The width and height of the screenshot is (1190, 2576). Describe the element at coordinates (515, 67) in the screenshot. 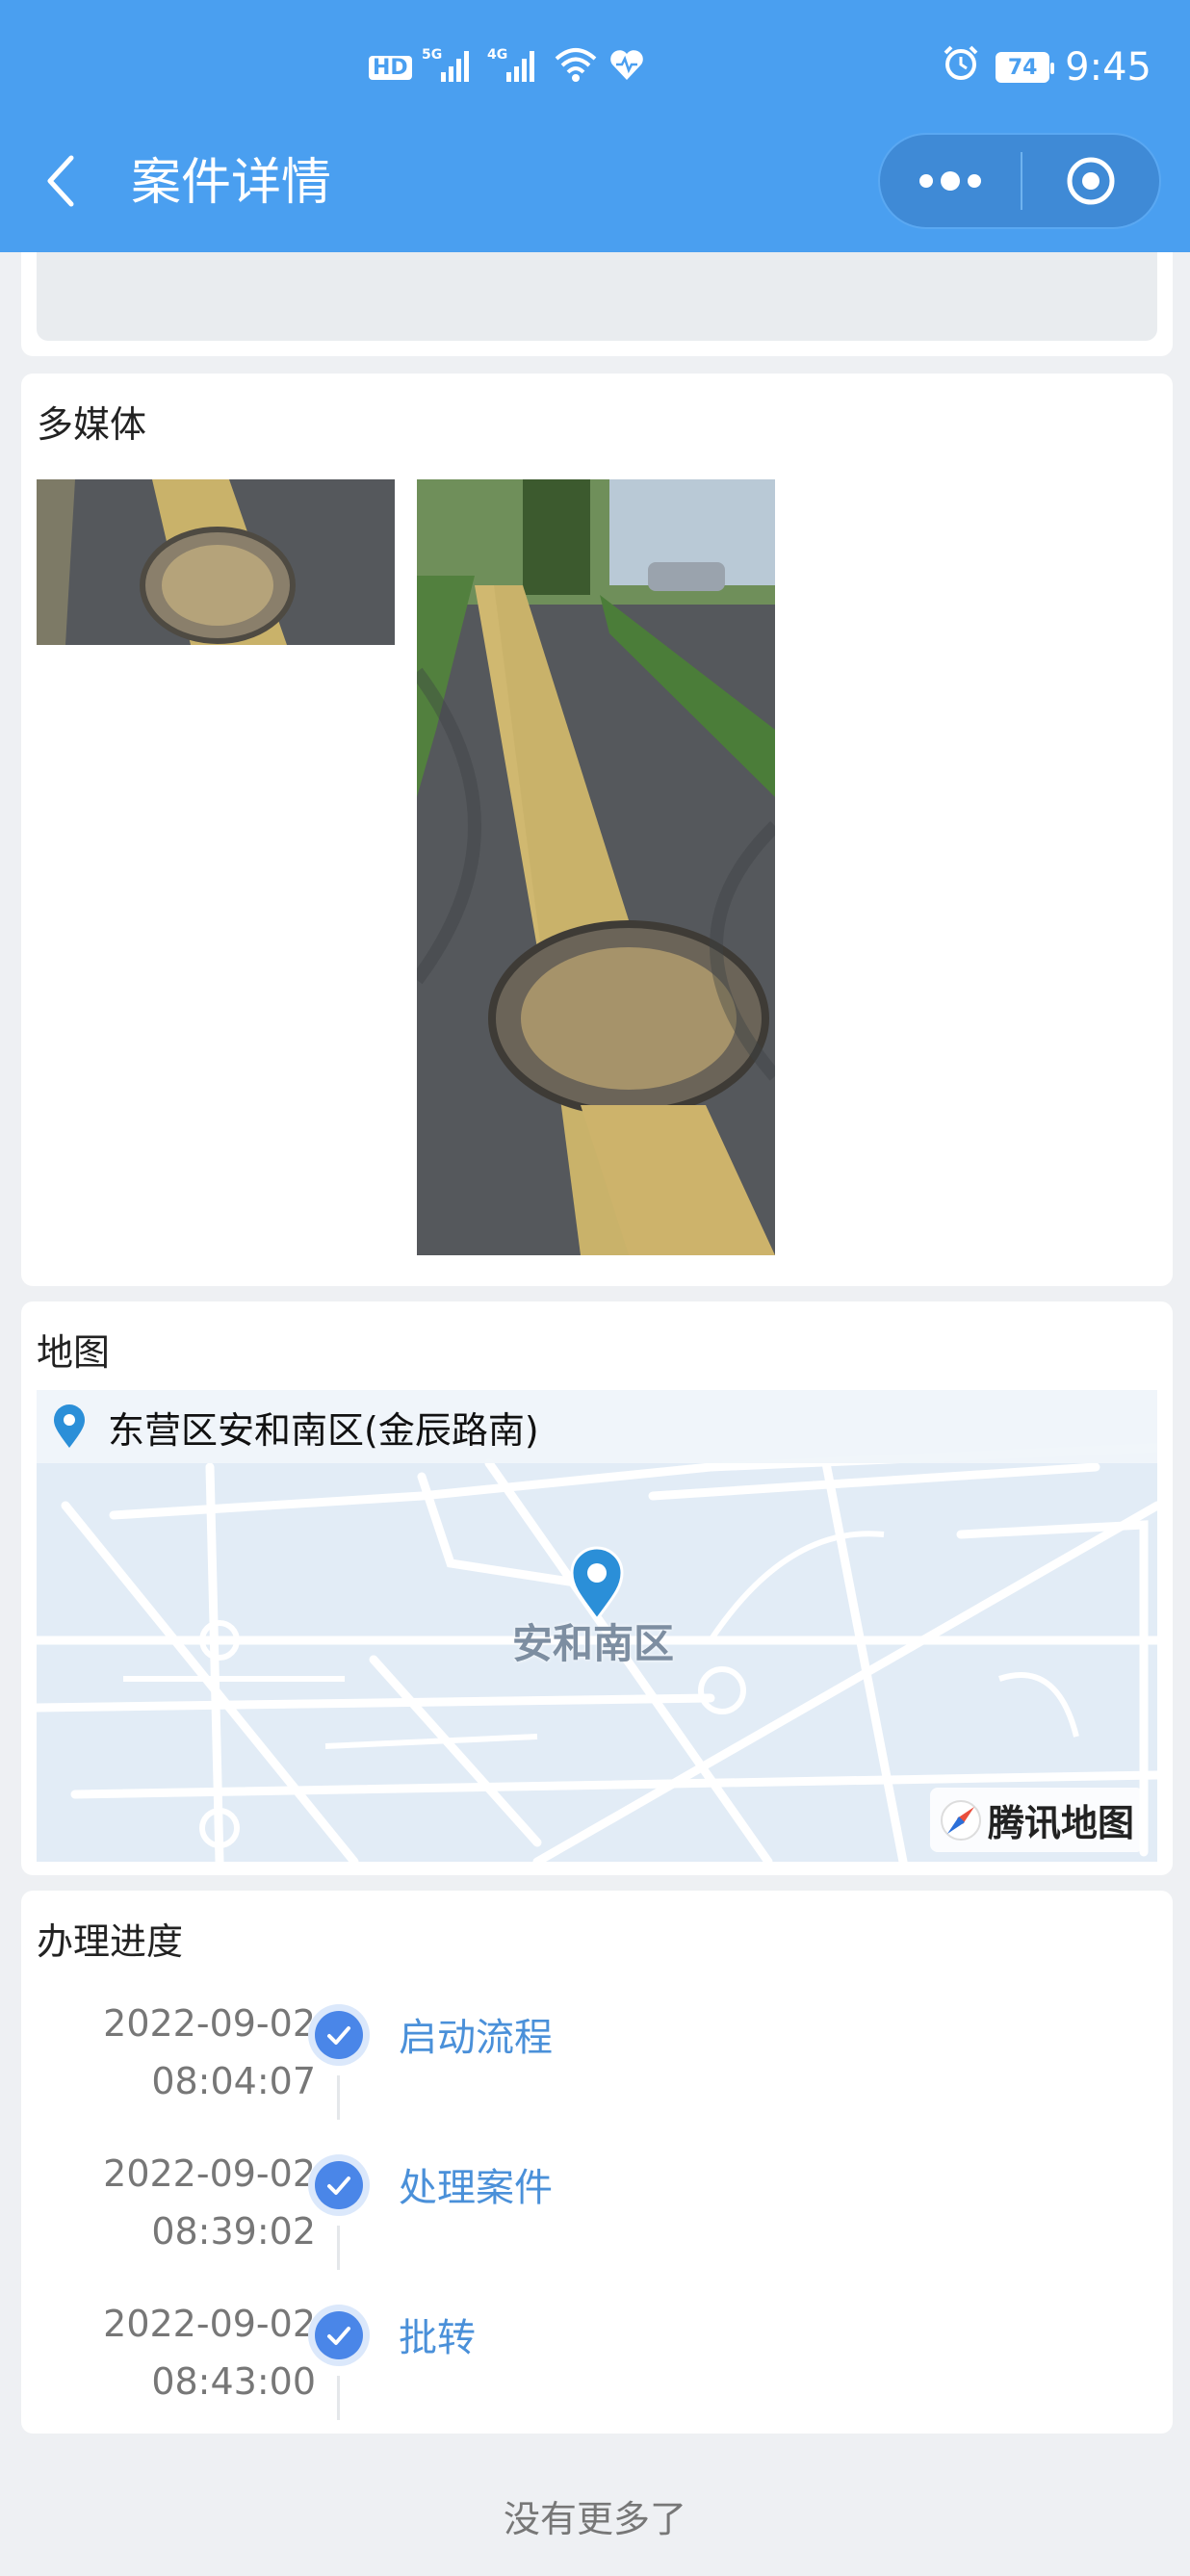

I see `signal-4g-icon: 4G` at that location.